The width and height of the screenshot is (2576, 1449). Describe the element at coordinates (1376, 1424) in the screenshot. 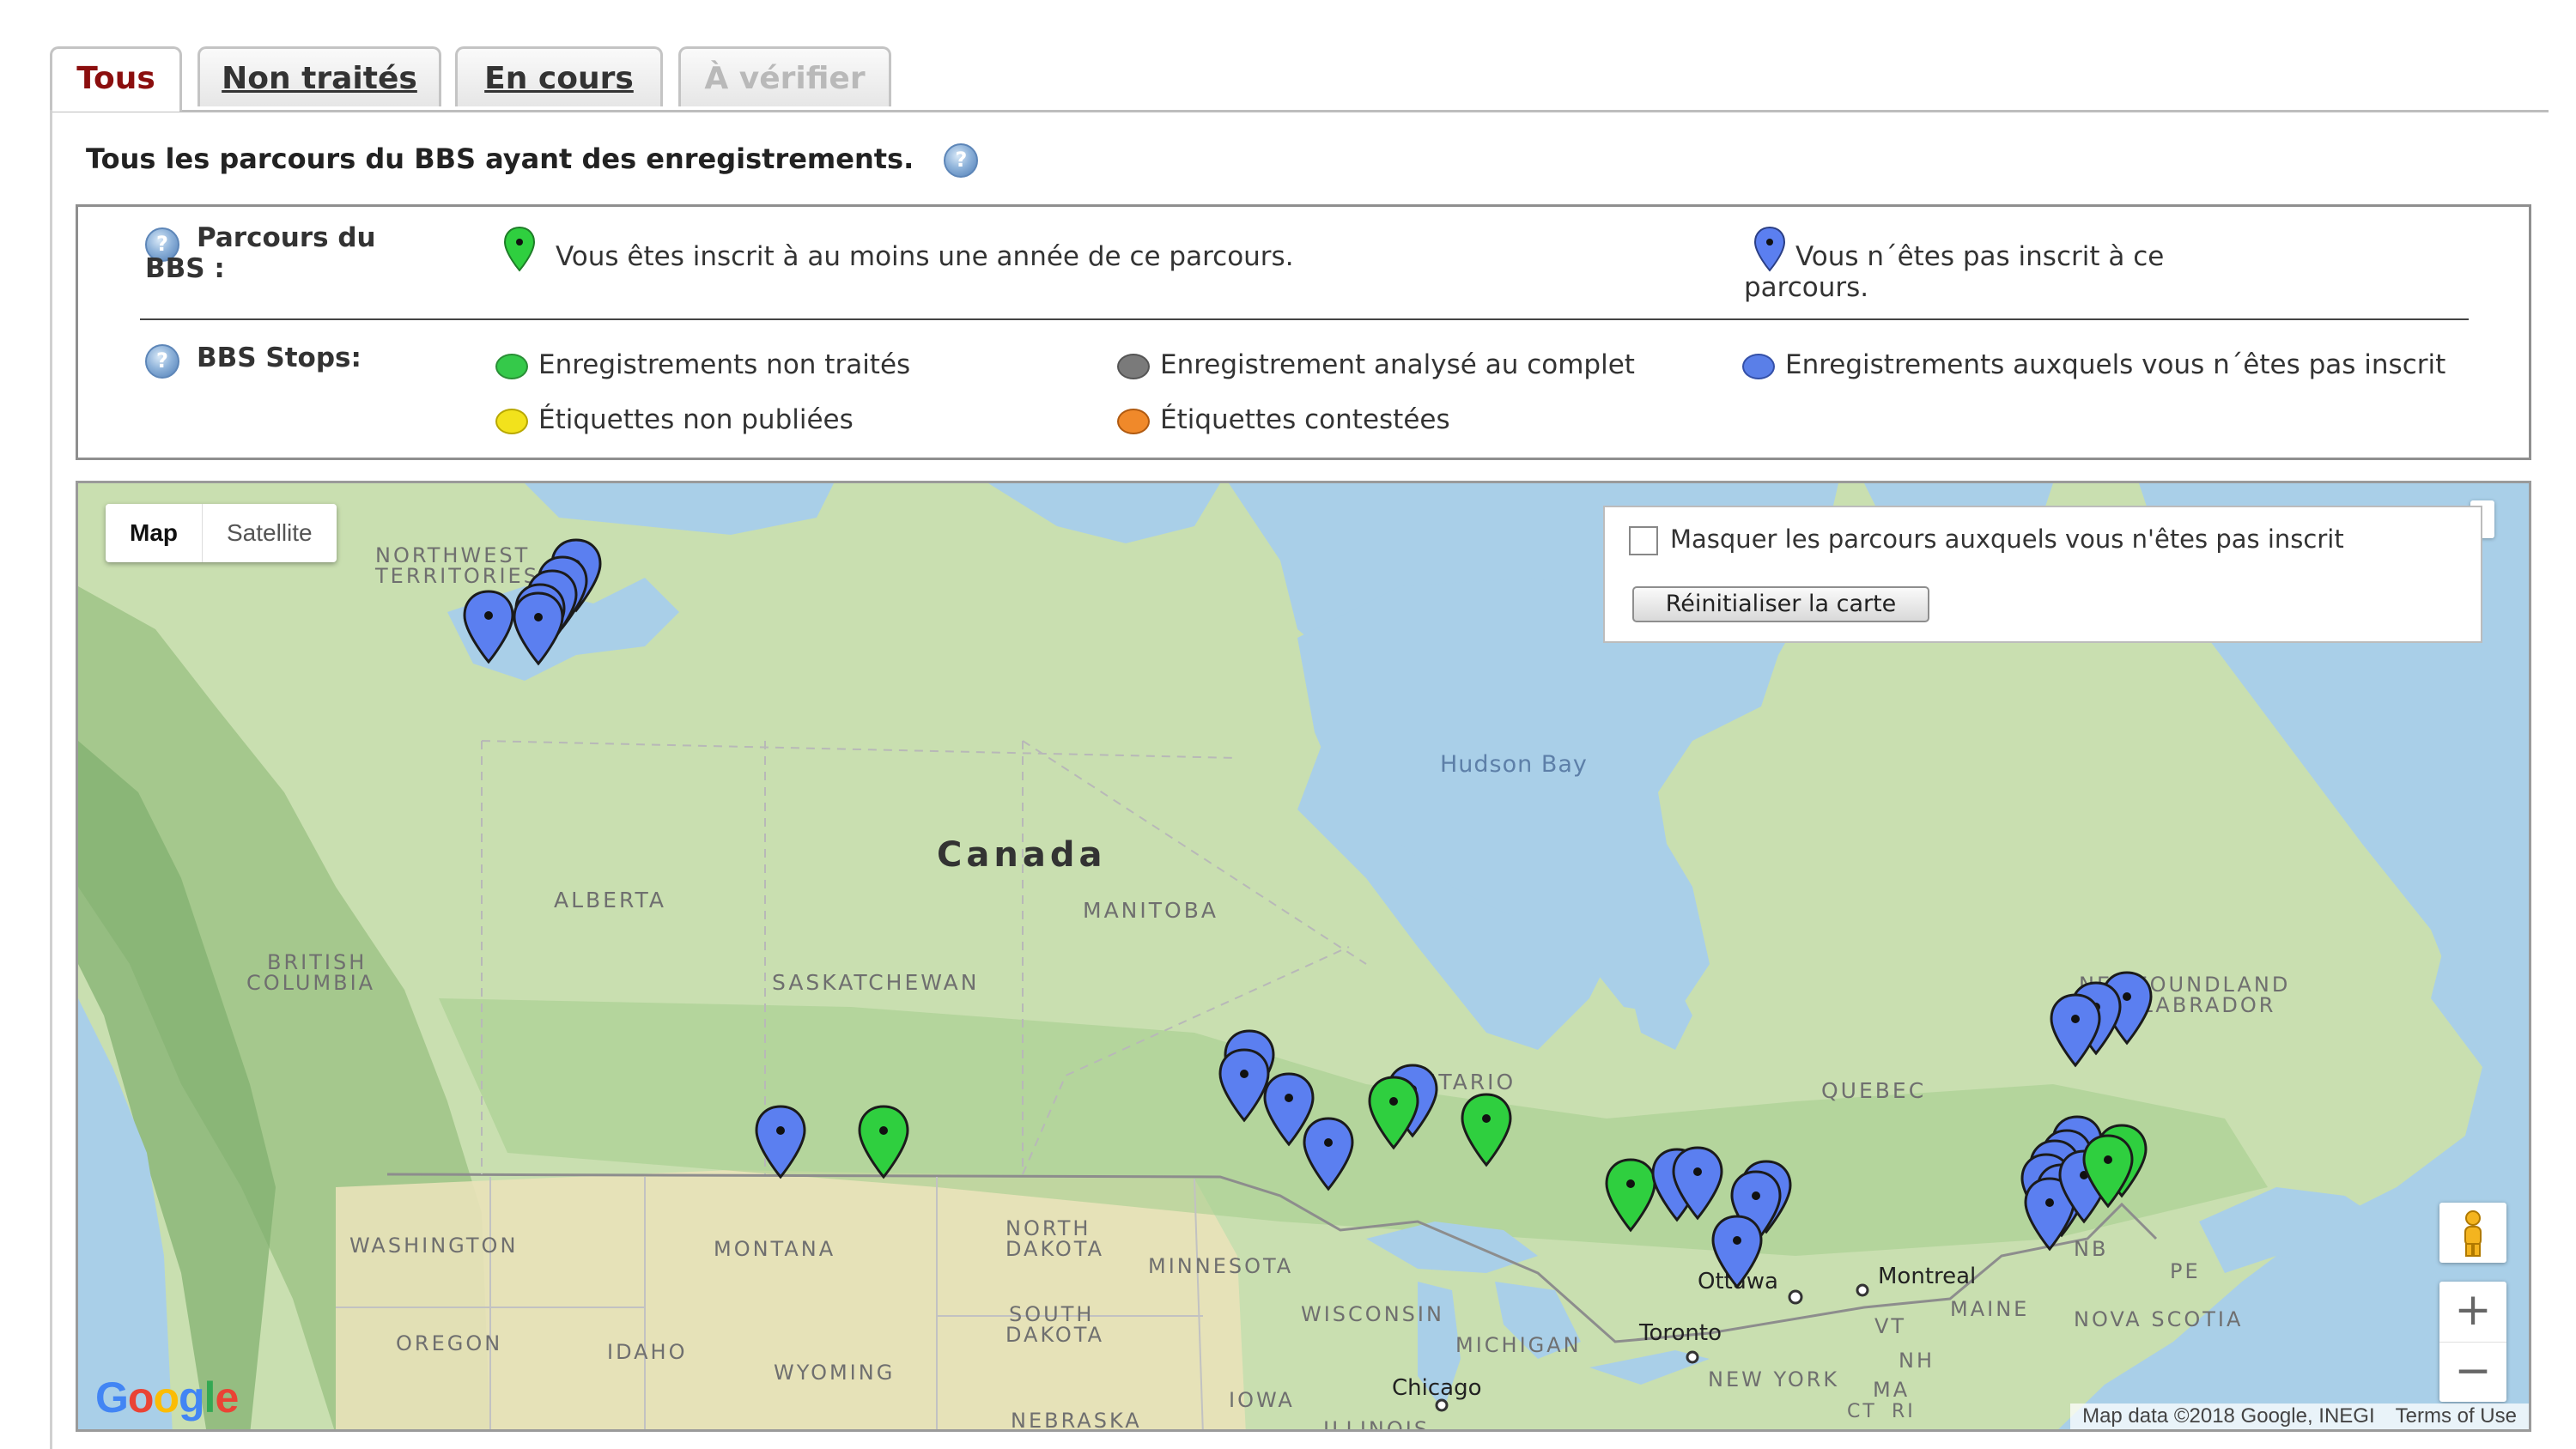

I see `label-illinois: ILLINOIS` at that location.